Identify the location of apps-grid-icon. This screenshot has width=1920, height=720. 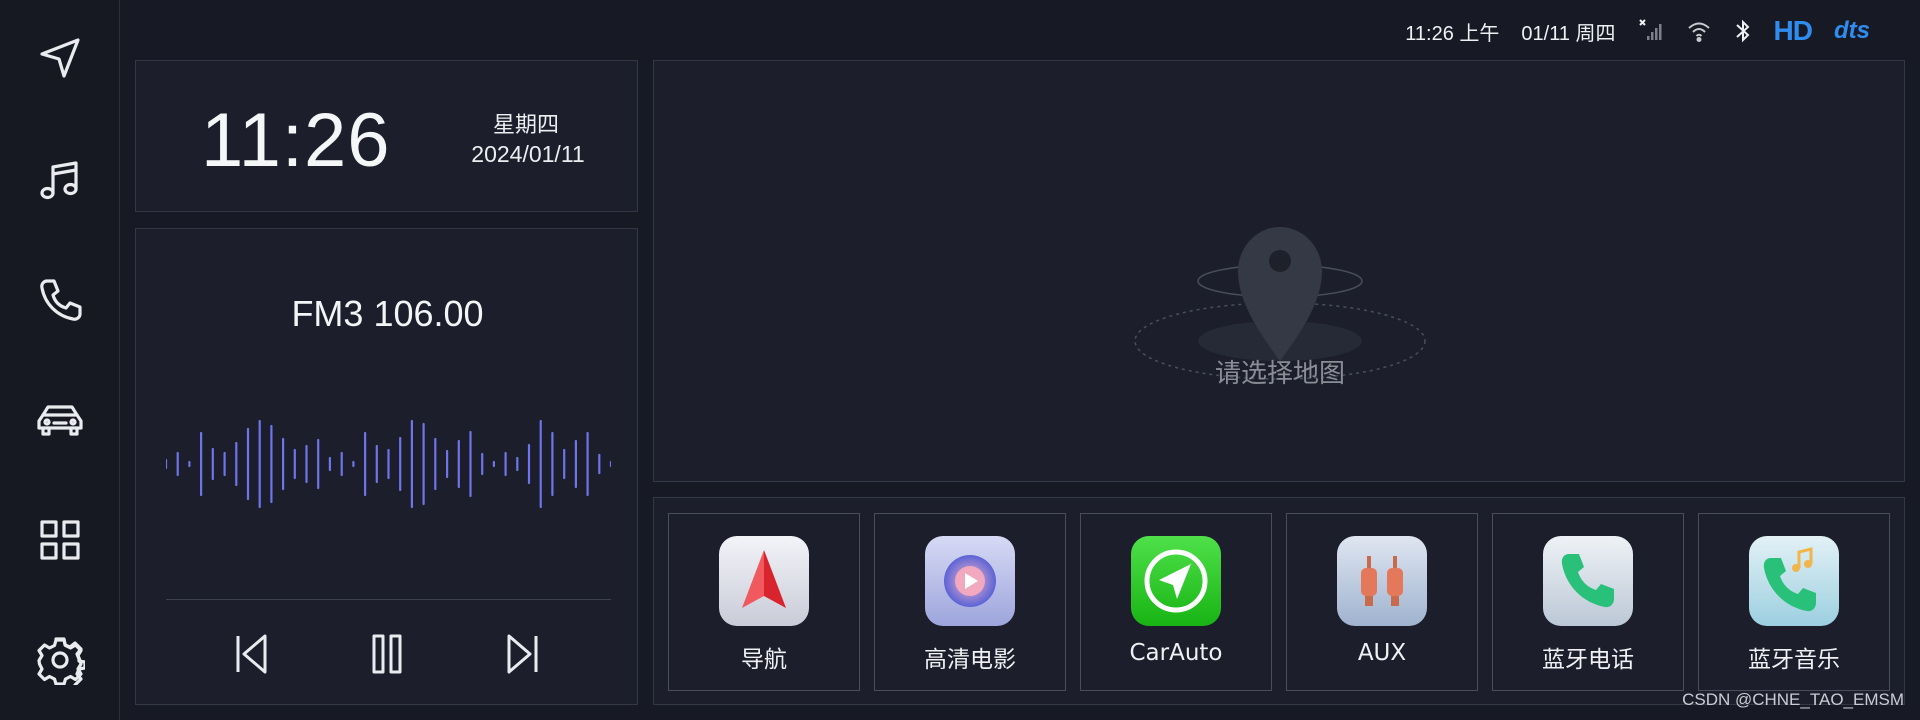
(60, 540).